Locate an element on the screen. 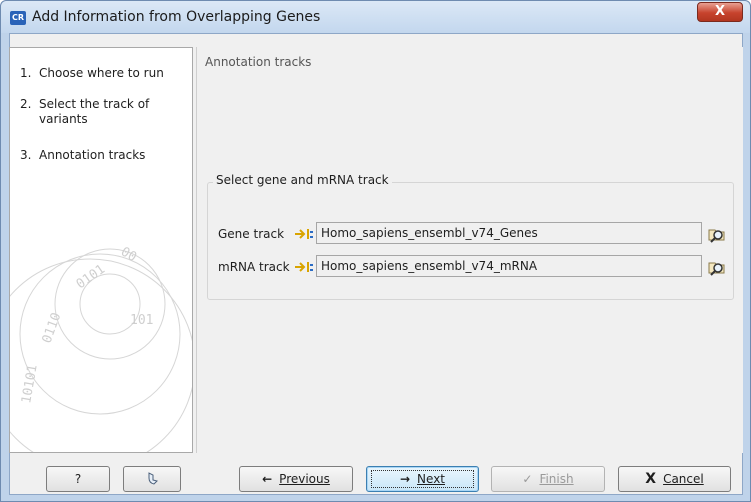  cancel-label: Cancel is located at coordinates (683, 479).